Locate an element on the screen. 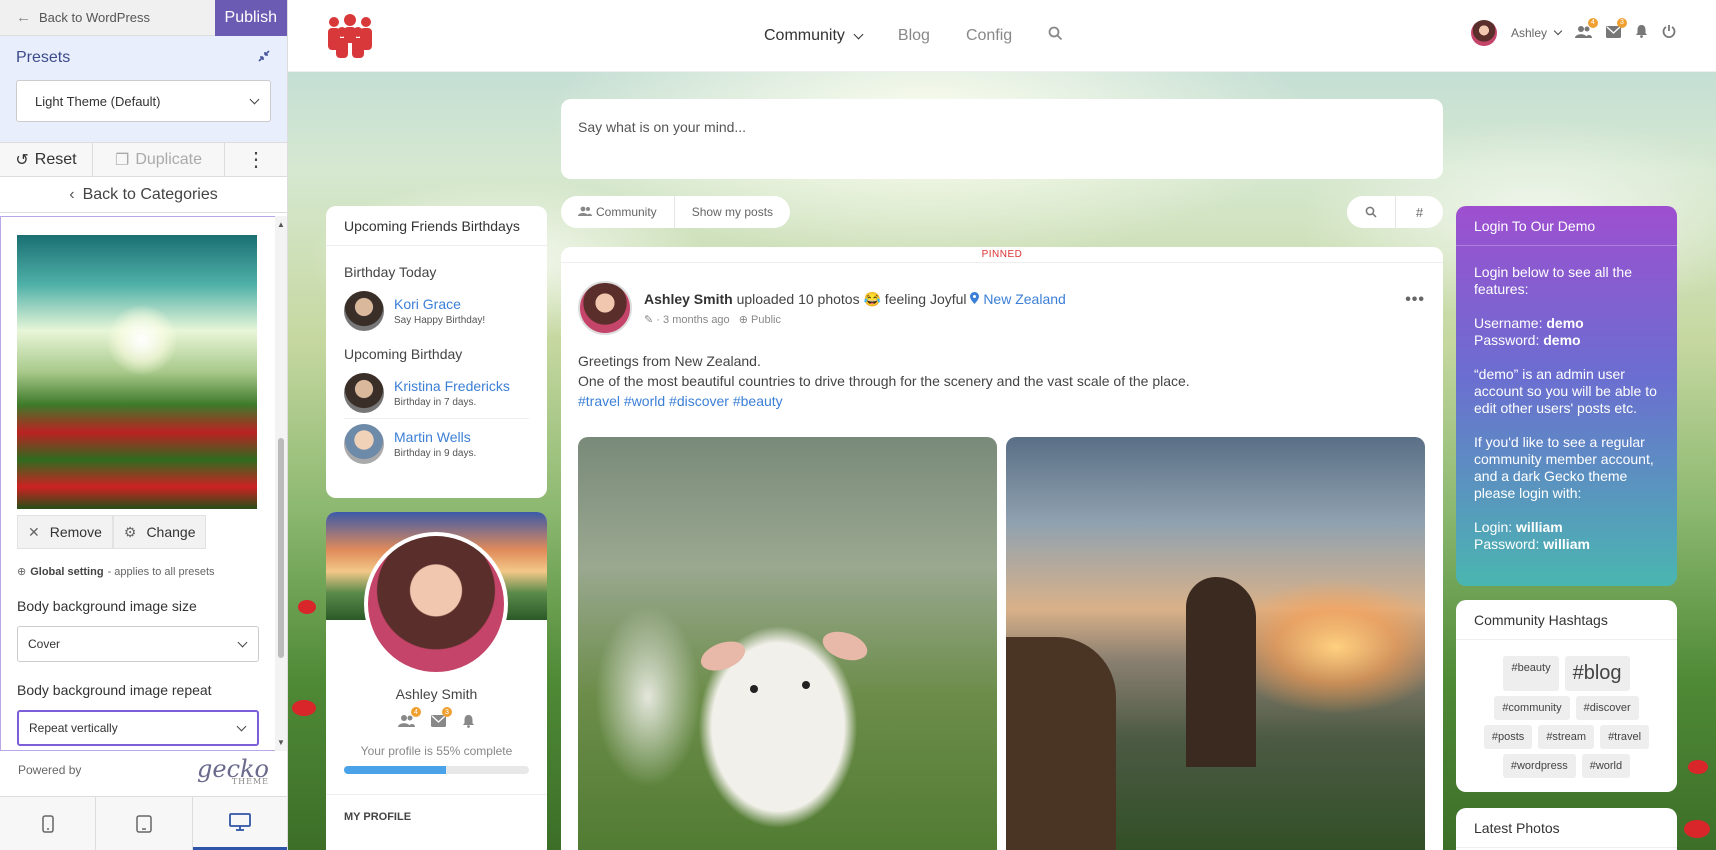  power-icon is located at coordinates (1669, 33).